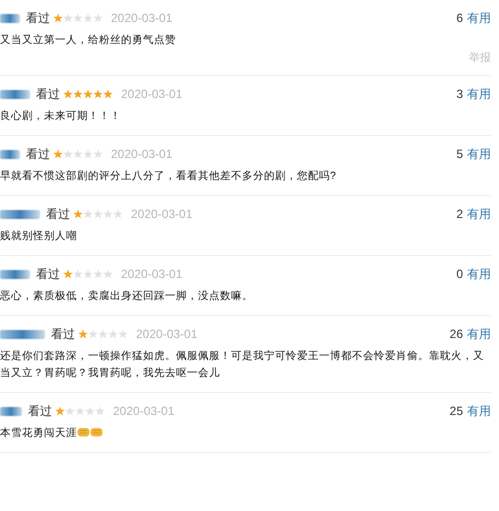  Describe the element at coordinates (88, 40) in the screenshot. I see `comment-text: 又当又立第一人，给粉丝的勇气点赞` at that location.